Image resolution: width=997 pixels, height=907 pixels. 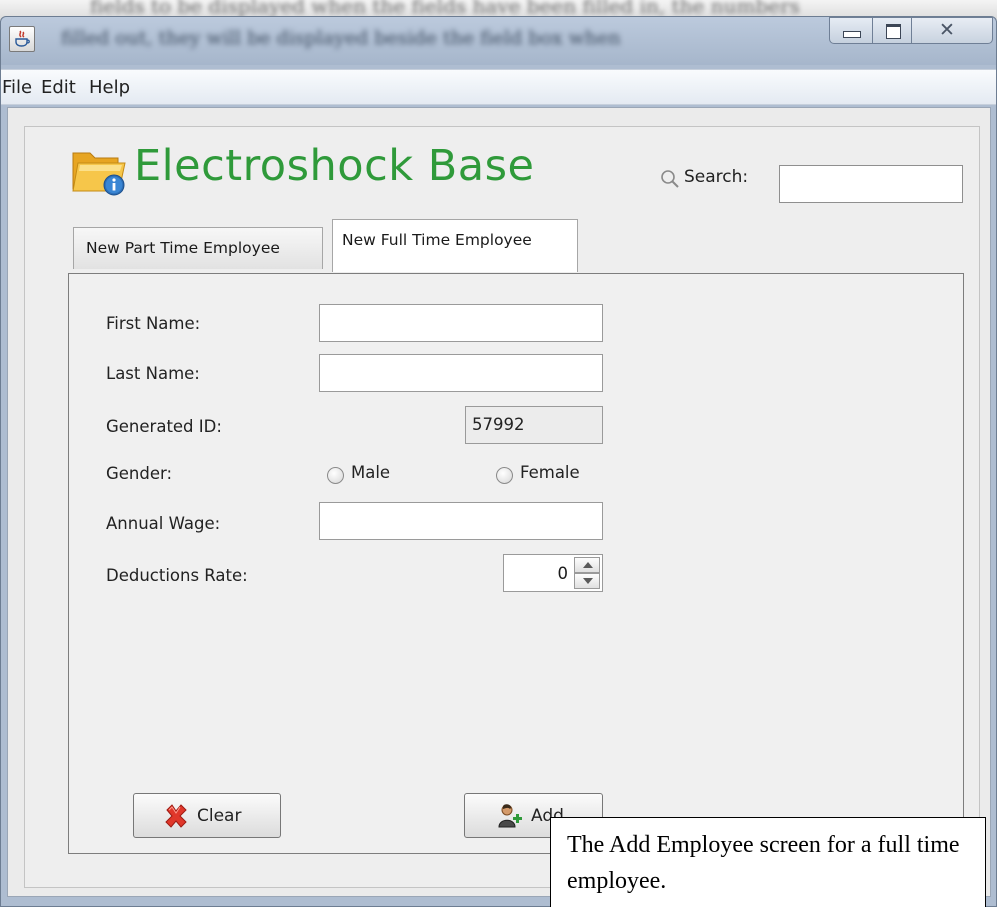 I want to click on tab-label: New Part Time Employee, so click(x=183, y=248).